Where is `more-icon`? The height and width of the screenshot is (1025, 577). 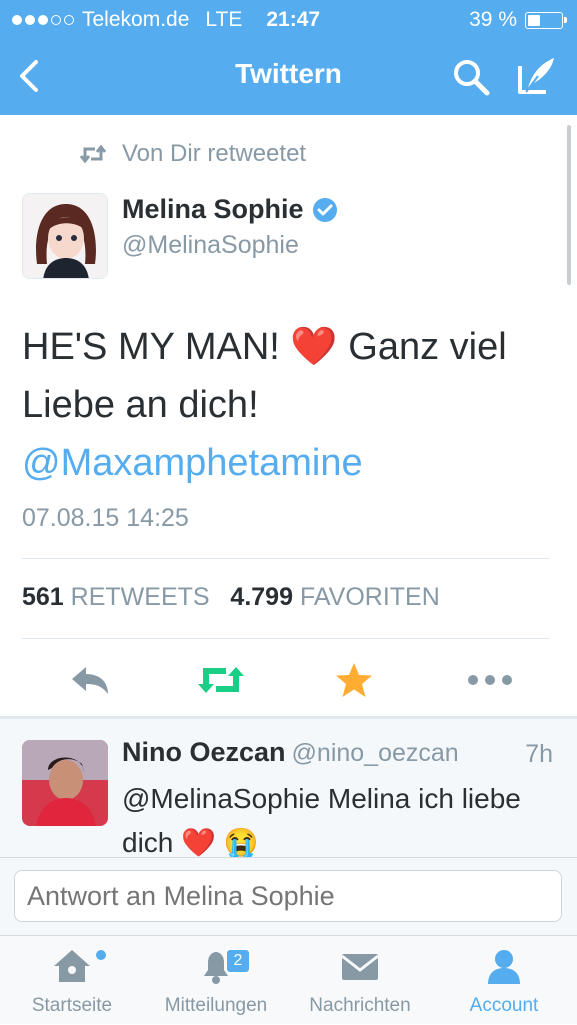
more-icon is located at coordinates (490, 680).